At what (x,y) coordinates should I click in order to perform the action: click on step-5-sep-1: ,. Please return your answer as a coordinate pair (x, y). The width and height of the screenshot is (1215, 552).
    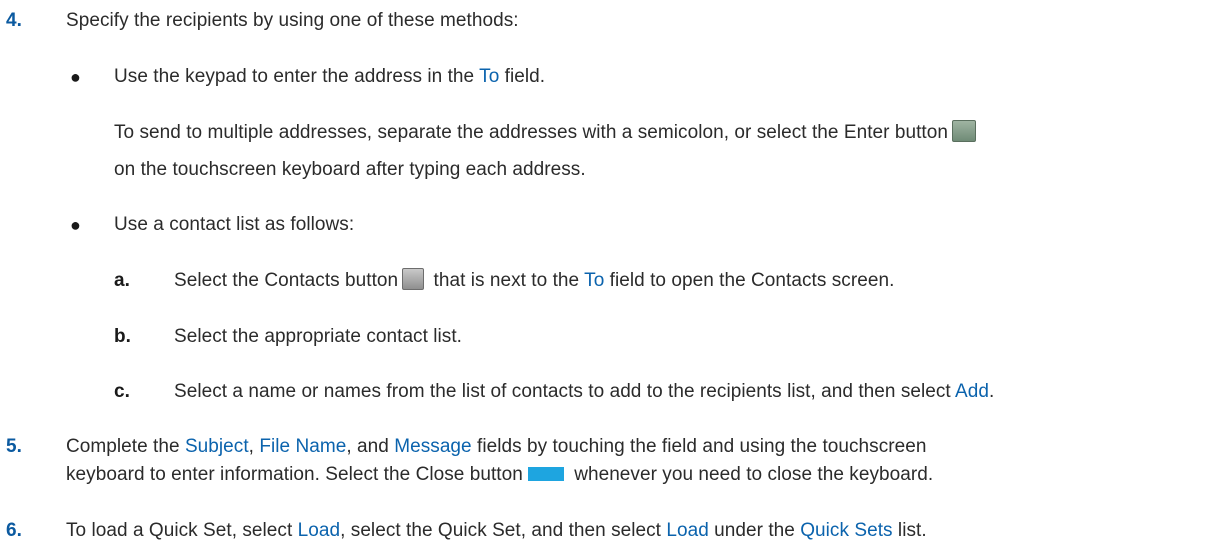
    Looking at the image, I should click on (254, 446).